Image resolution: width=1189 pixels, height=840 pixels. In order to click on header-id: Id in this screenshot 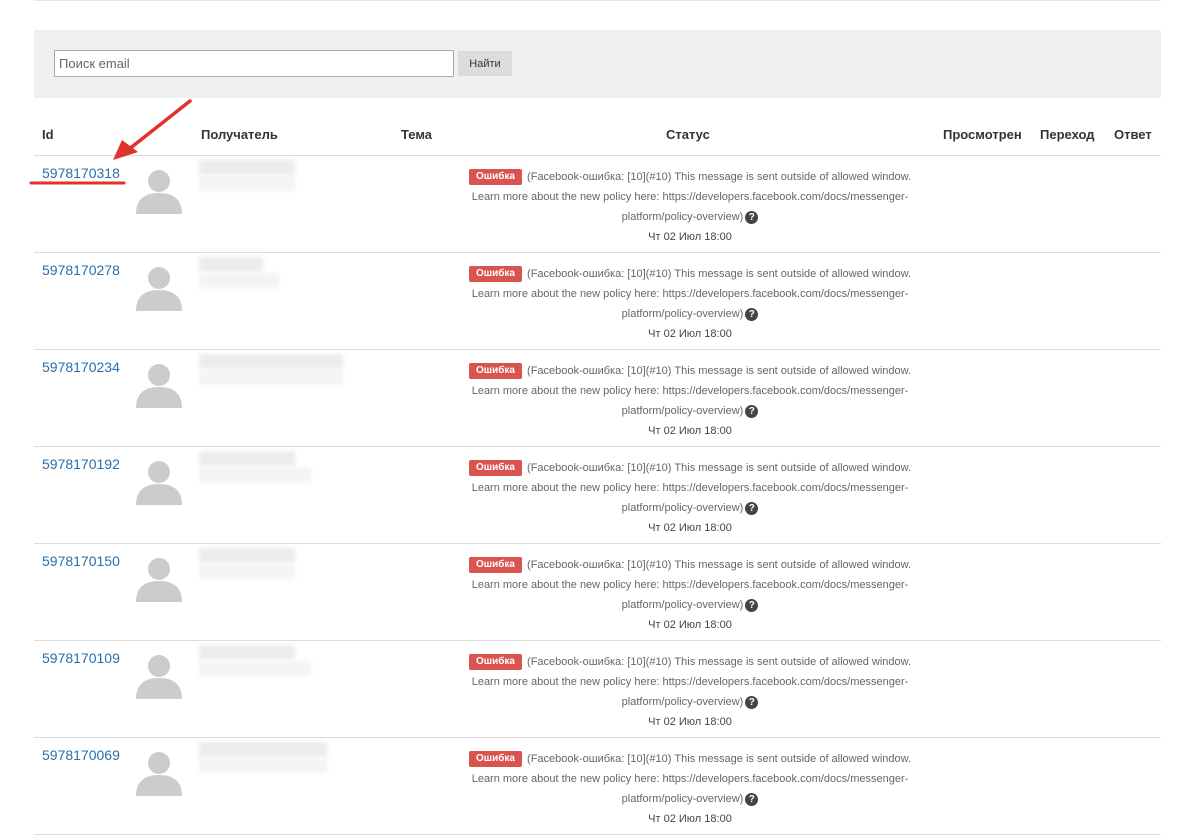, I will do `click(48, 134)`.